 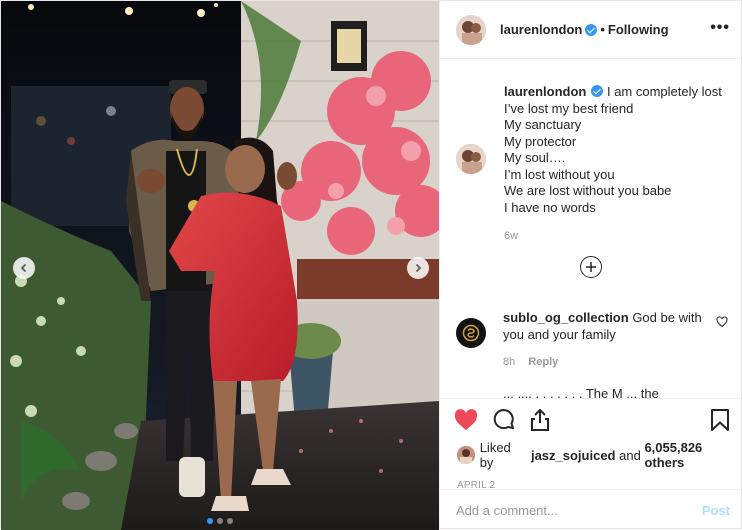 I want to click on author-avatar, so click(x=471, y=29).